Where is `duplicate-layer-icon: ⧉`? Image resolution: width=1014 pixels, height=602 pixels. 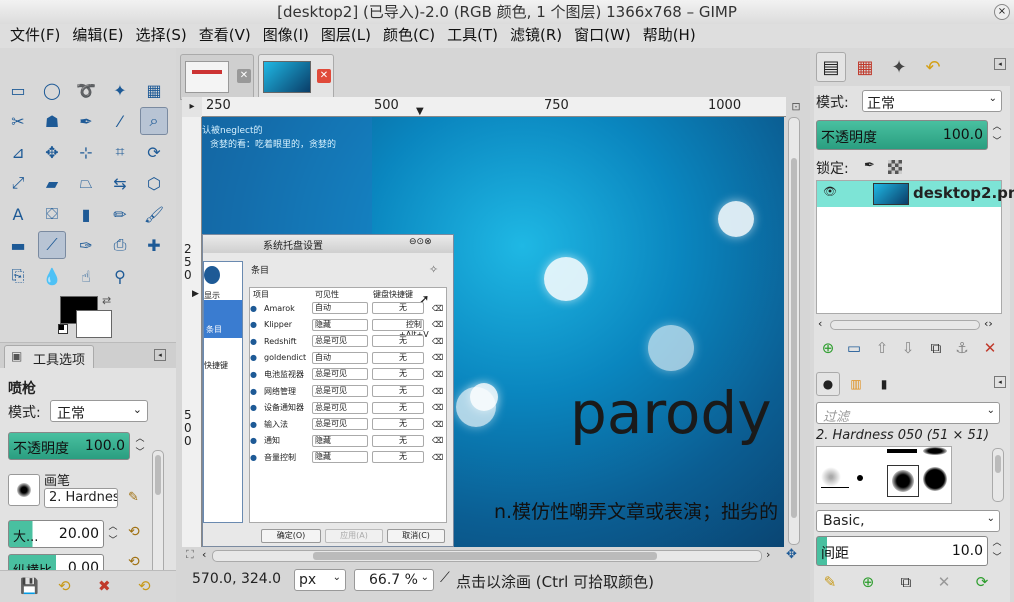 duplicate-layer-icon: ⧉ is located at coordinates (936, 348).